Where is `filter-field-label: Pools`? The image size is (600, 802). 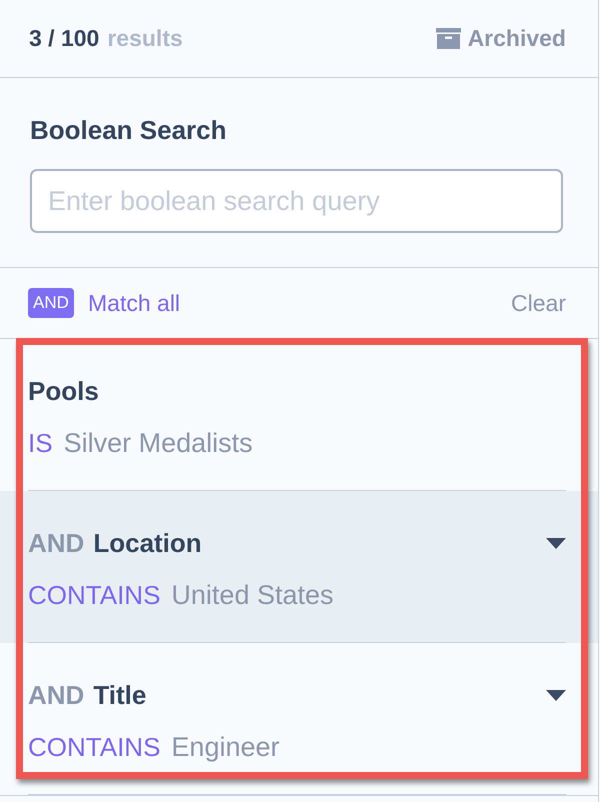 filter-field-label: Pools is located at coordinates (63, 391).